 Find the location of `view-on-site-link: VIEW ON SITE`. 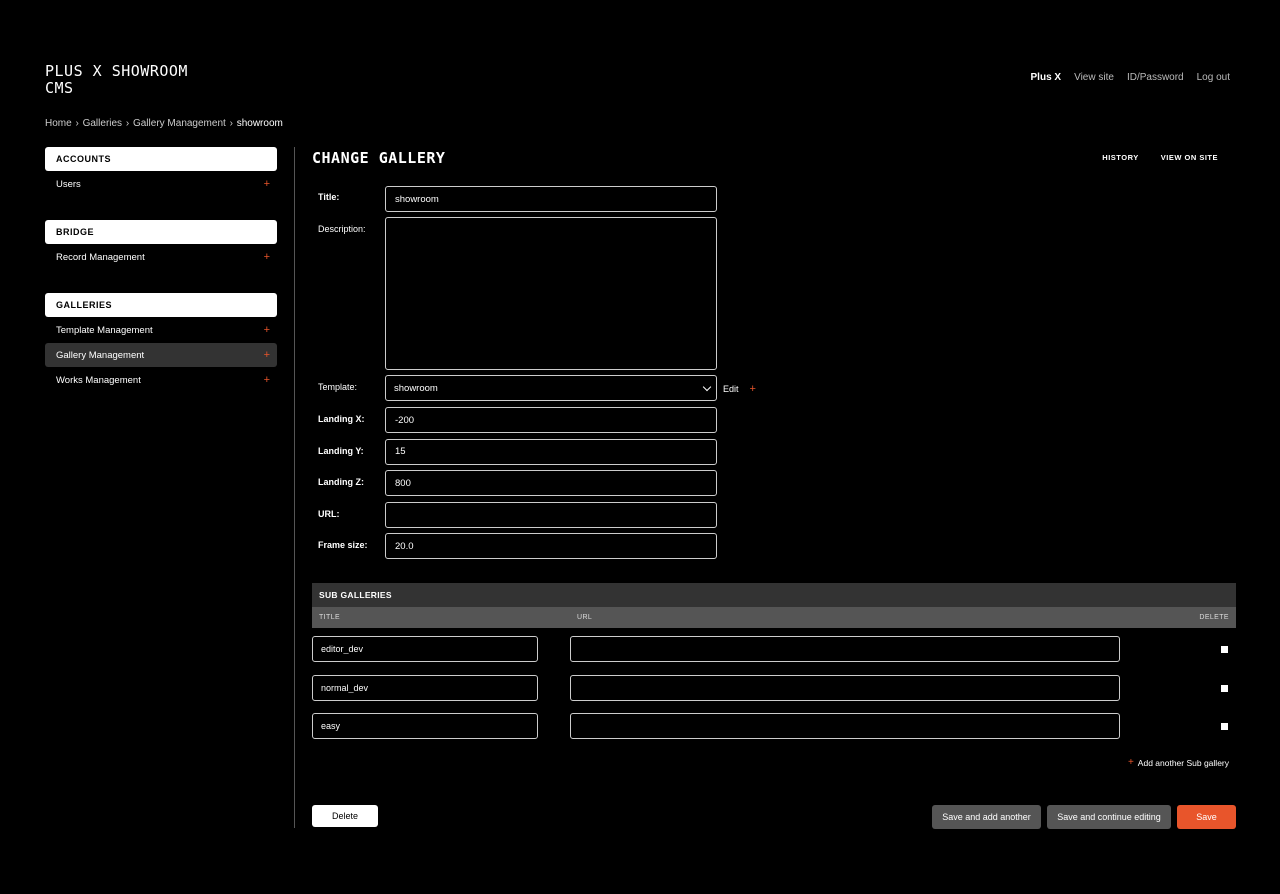

view-on-site-link: VIEW ON SITE is located at coordinates (1189, 157).